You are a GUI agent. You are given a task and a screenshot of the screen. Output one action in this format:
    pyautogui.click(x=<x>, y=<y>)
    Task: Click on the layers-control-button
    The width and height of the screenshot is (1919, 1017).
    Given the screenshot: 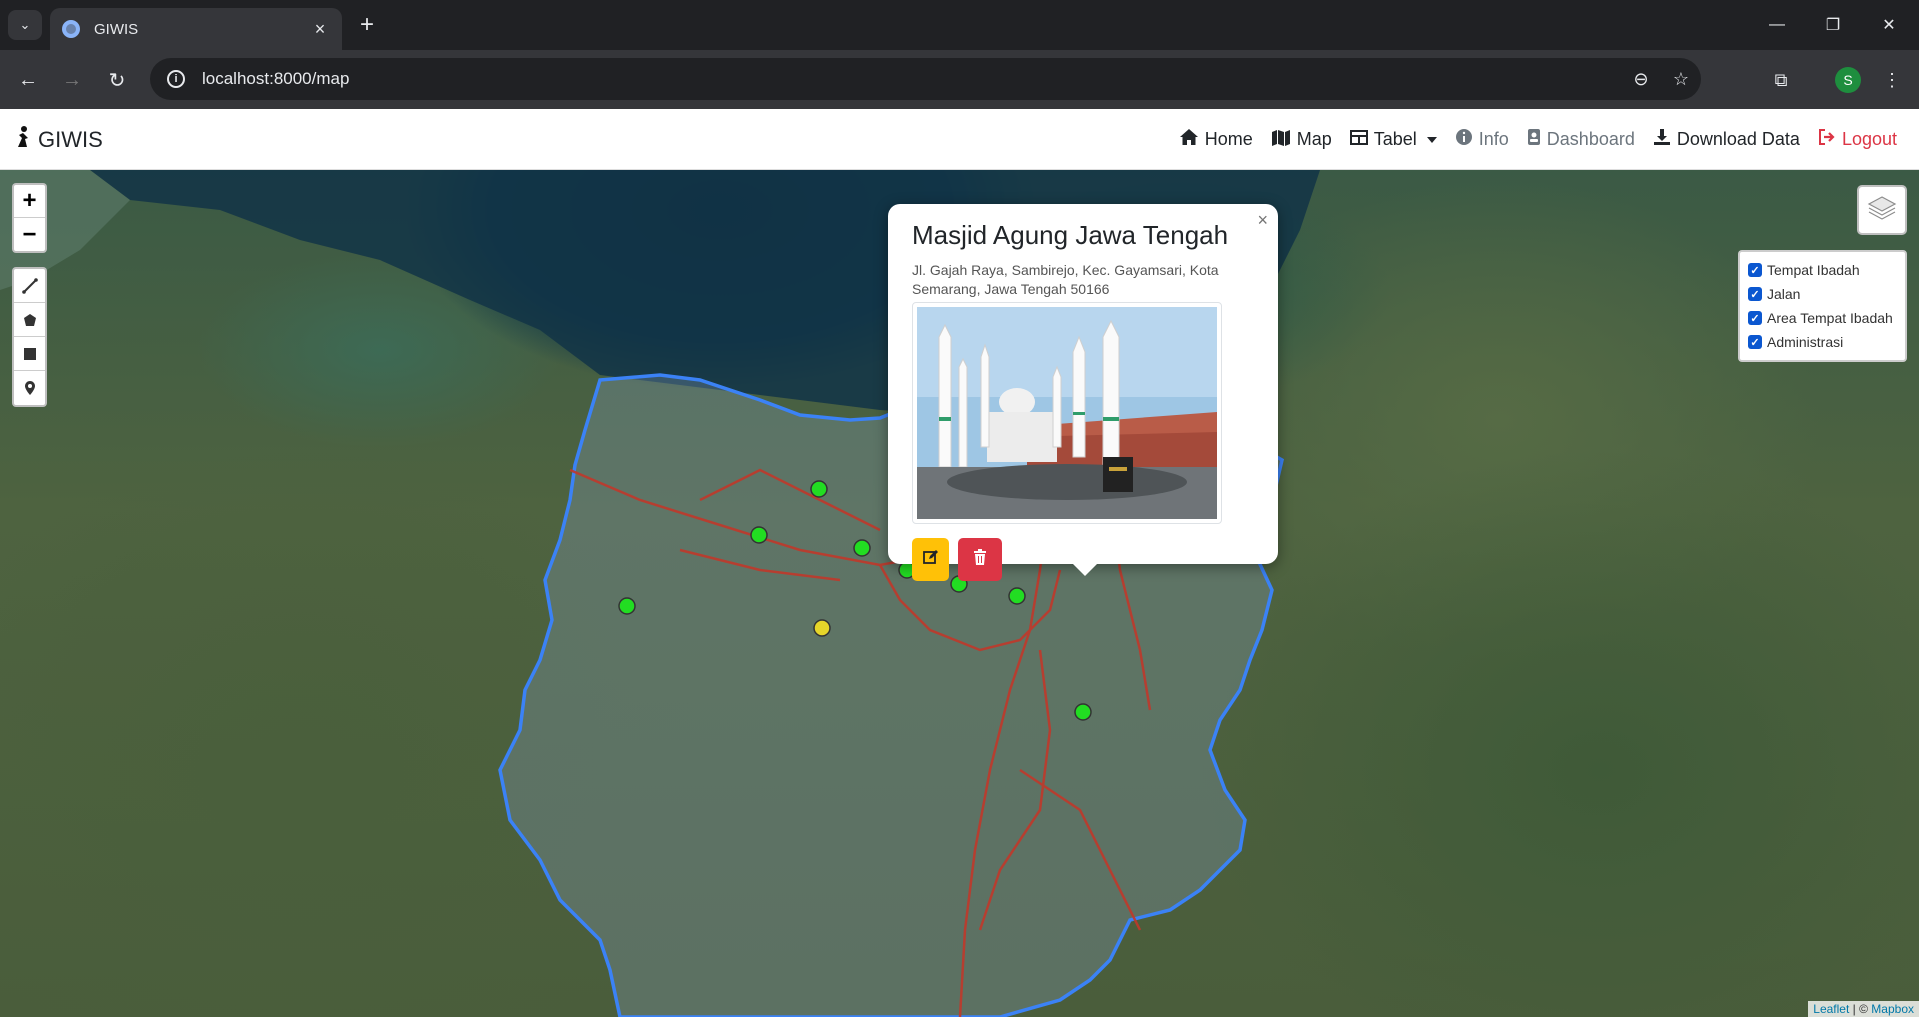 What is the action you would take?
    pyautogui.click(x=1882, y=210)
    